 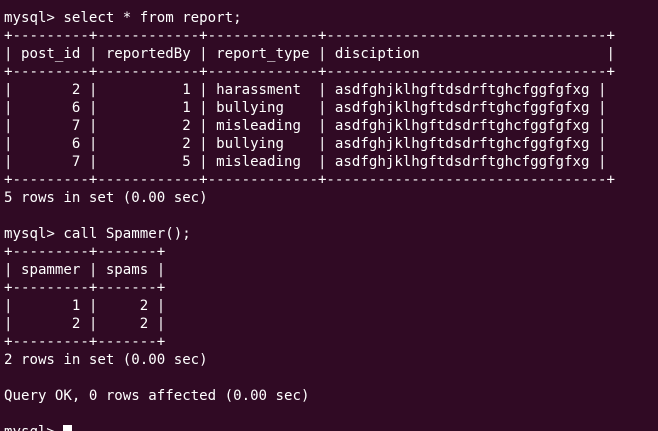 What do you see at coordinates (33, 427) in the screenshot?
I see `prompt-text: mysql>` at bounding box center [33, 427].